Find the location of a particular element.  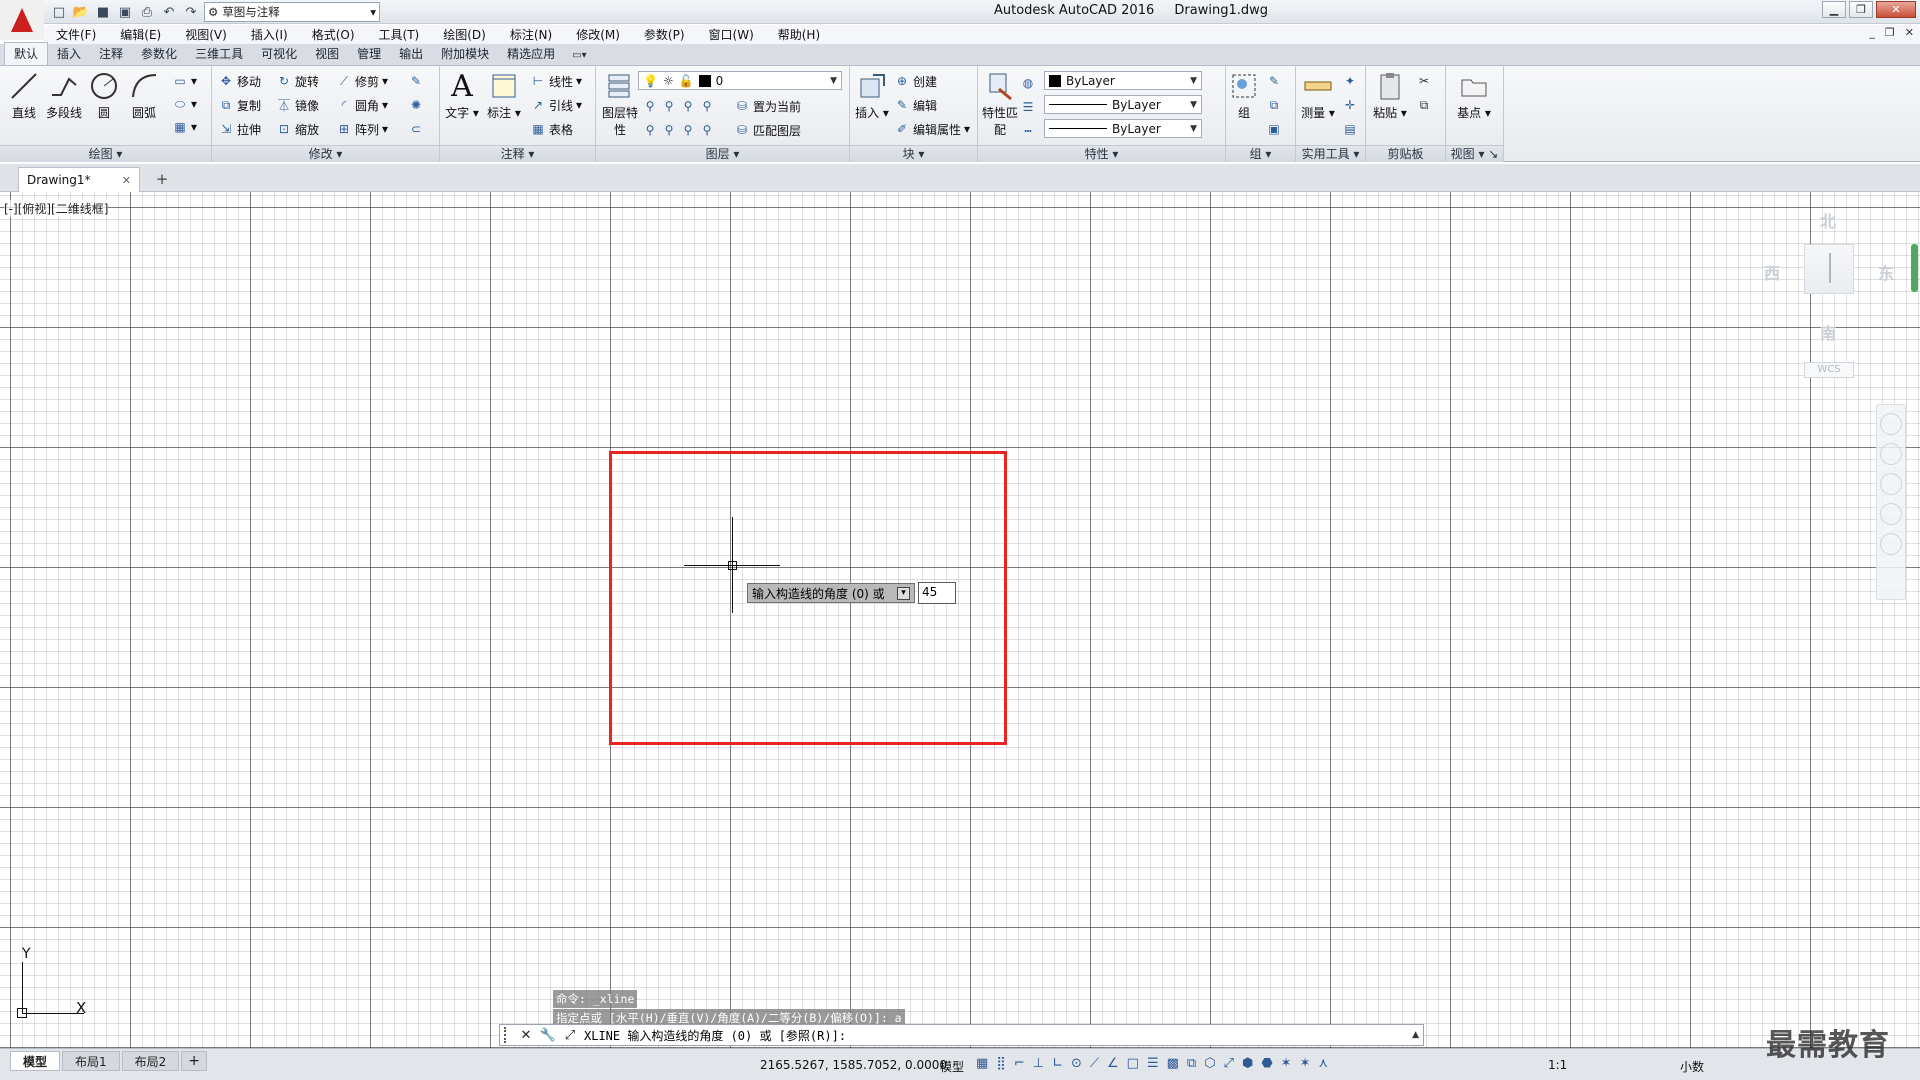

menu-draw: 绘图(D) is located at coordinates (464, 34).